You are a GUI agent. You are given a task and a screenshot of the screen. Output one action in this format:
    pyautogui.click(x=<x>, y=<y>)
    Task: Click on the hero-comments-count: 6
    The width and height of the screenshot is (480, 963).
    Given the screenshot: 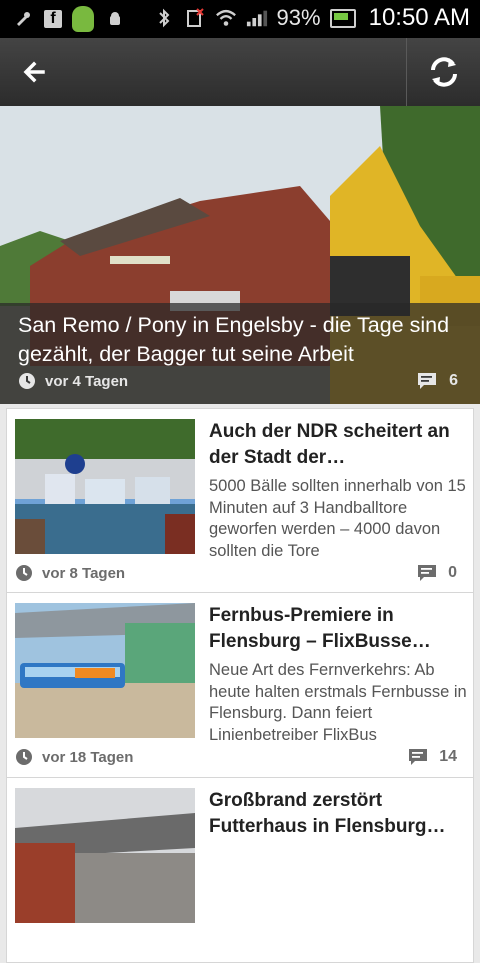 What is the action you would take?
    pyautogui.click(x=453, y=380)
    